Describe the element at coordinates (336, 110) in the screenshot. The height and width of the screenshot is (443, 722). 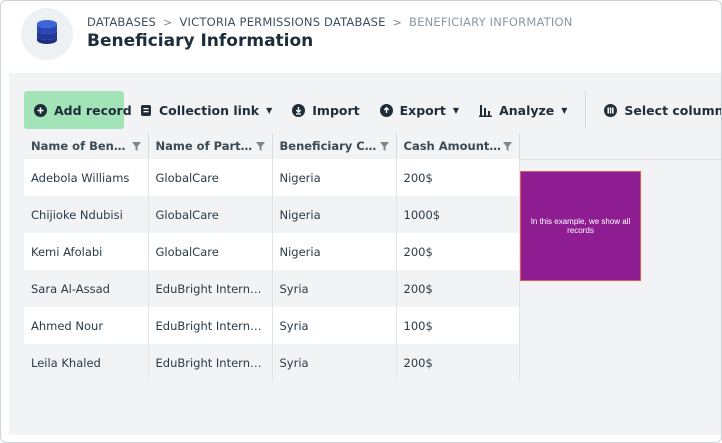
I see `import-label: Import` at that location.